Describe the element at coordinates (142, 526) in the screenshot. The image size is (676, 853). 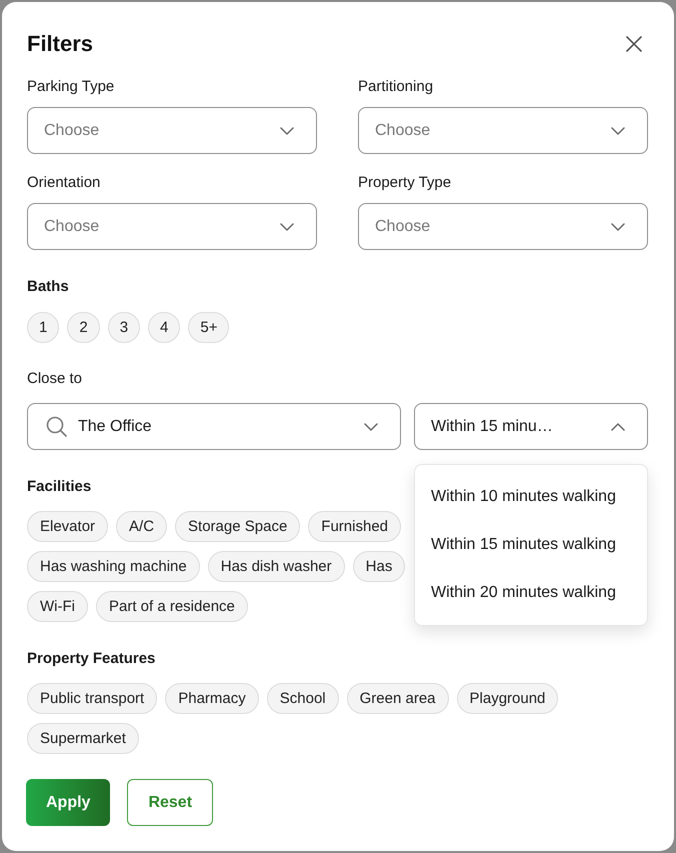
I see `filter-chip: A/C` at that location.